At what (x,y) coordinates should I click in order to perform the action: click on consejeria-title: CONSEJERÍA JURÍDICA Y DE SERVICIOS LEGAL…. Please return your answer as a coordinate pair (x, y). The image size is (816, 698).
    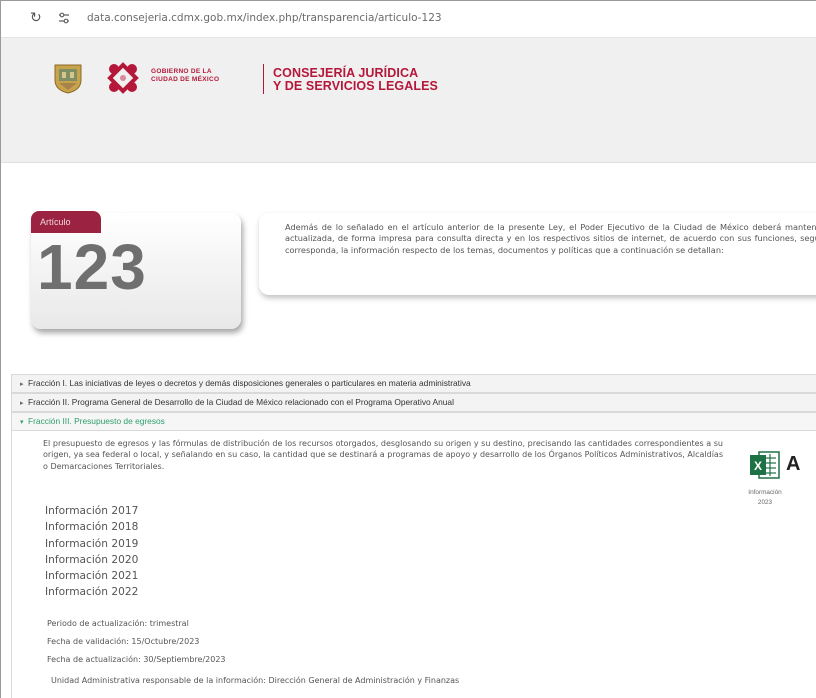
    Looking at the image, I should click on (355, 80).